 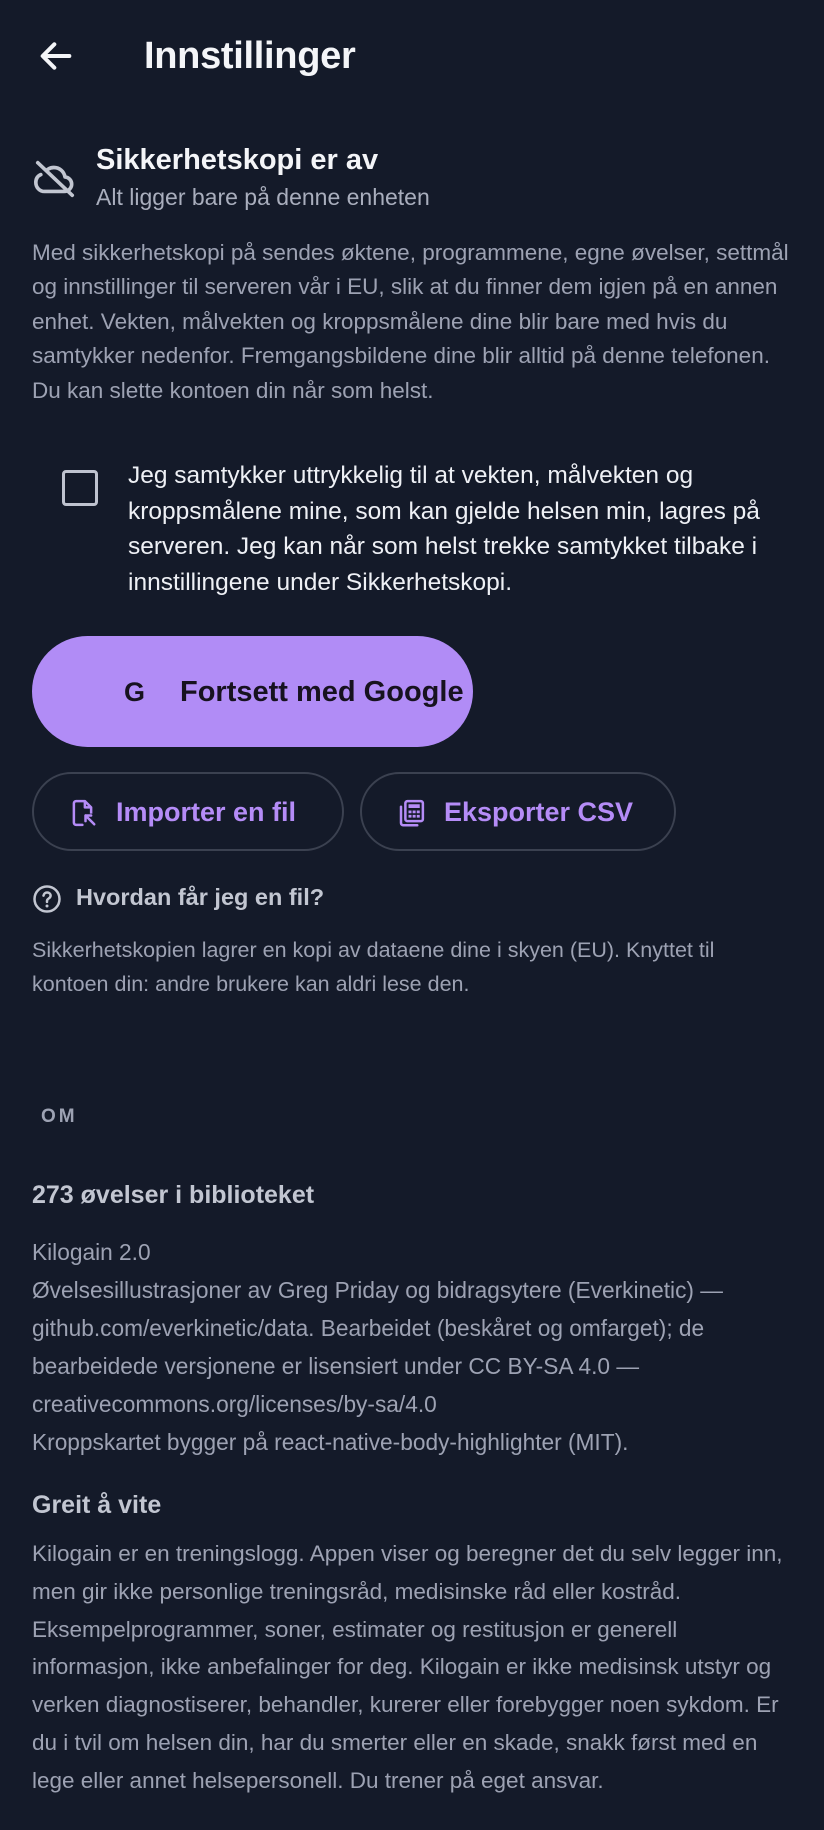 I want to click on continue-with-google-button: G Fortsett med Google, so click(x=252, y=691).